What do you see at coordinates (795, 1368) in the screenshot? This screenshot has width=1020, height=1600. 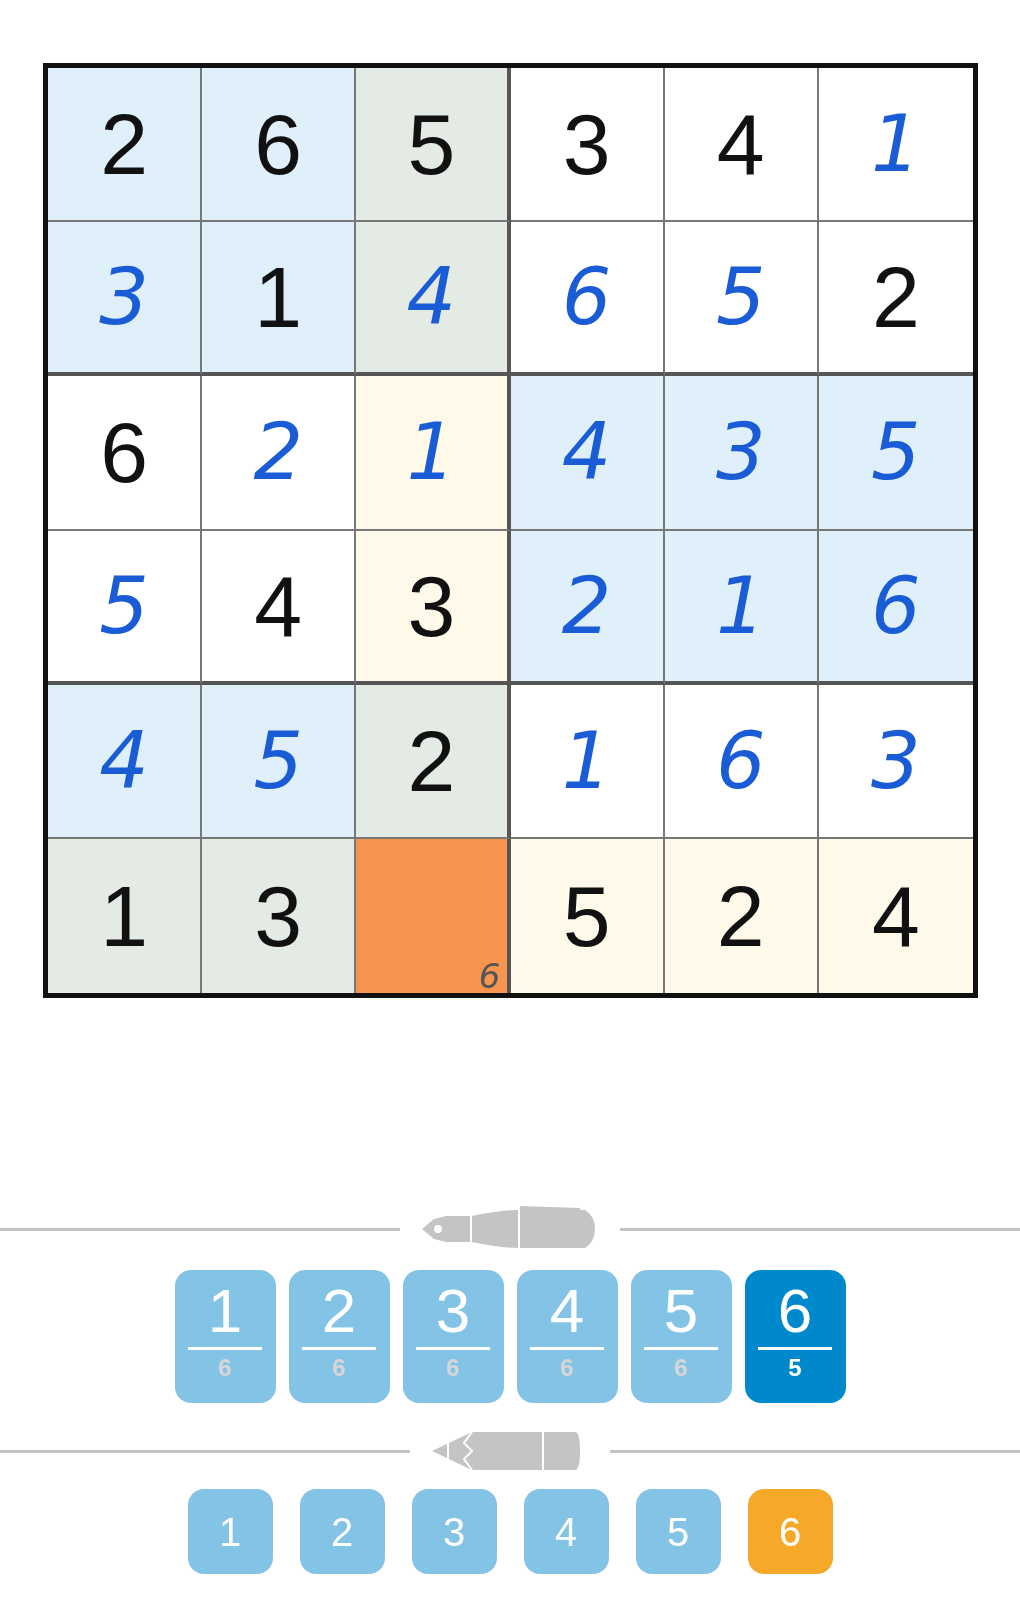 I see `remaining-count: 5` at bounding box center [795, 1368].